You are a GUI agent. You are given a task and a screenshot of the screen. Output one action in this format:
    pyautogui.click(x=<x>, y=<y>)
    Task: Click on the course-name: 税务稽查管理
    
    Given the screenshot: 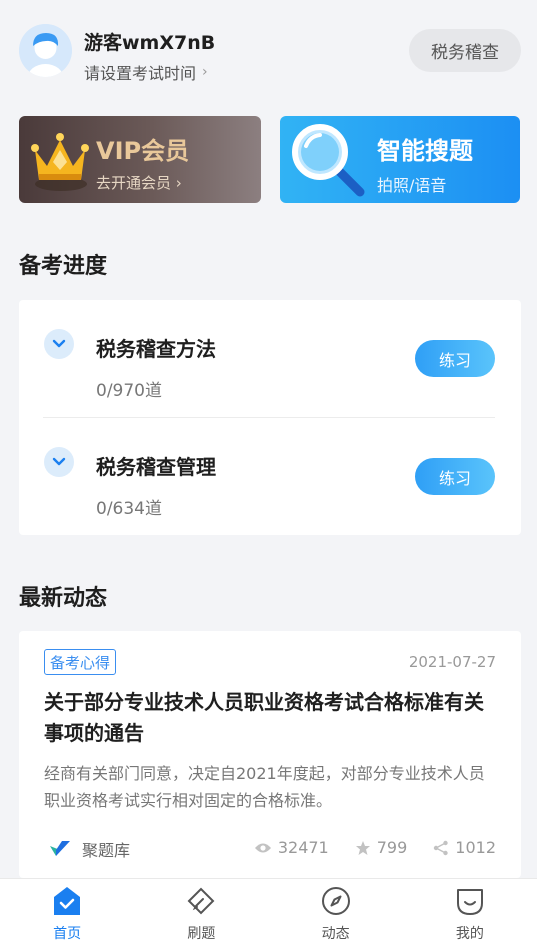 What is the action you would take?
    pyautogui.click(x=156, y=467)
    